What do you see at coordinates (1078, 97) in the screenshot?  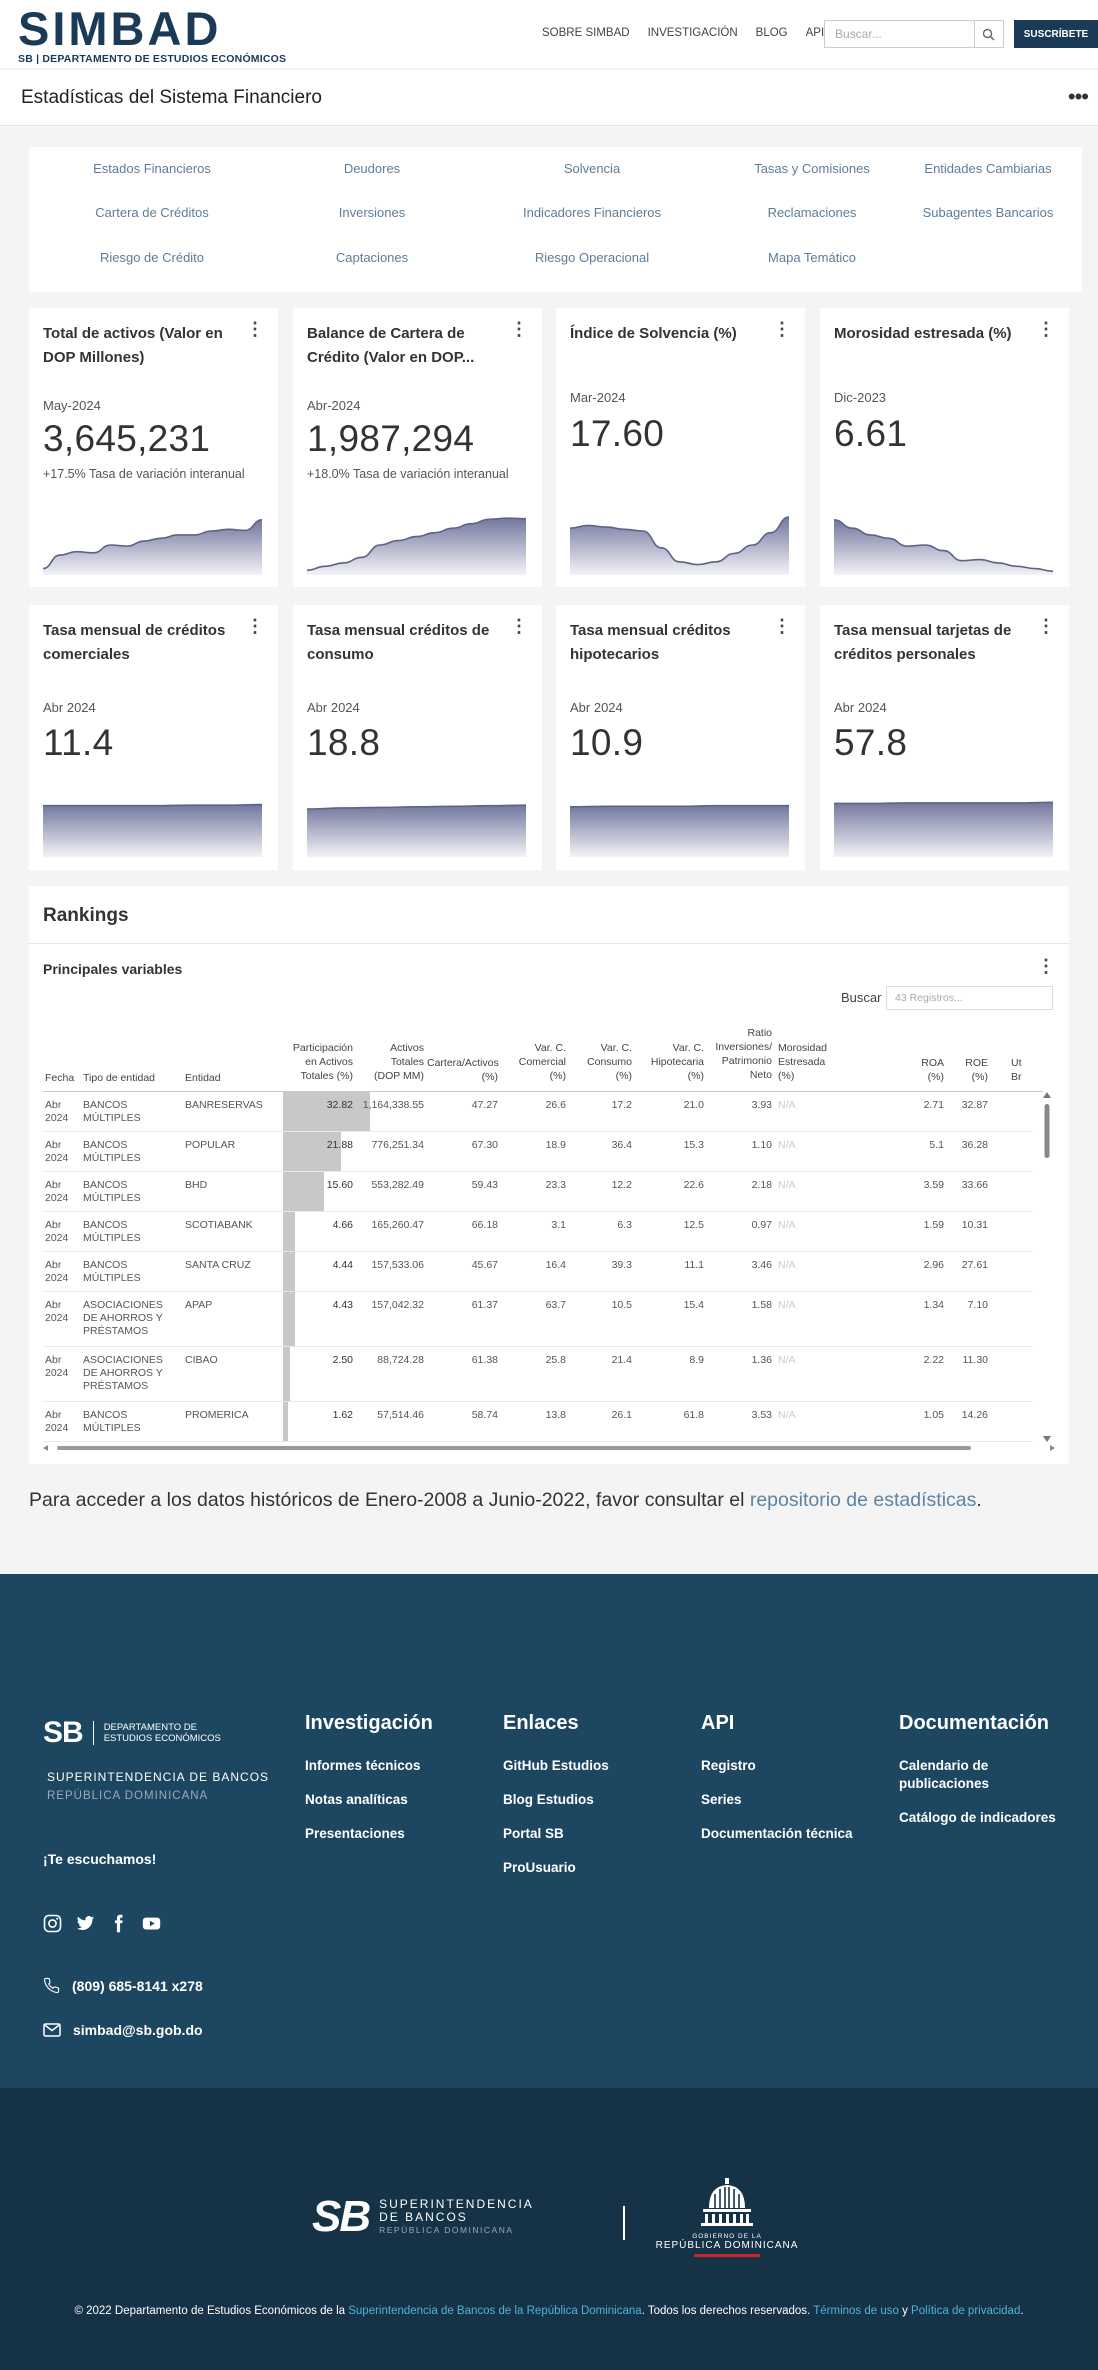 I see `more-dots-icon: •••` at bounding box center [1078, 97].